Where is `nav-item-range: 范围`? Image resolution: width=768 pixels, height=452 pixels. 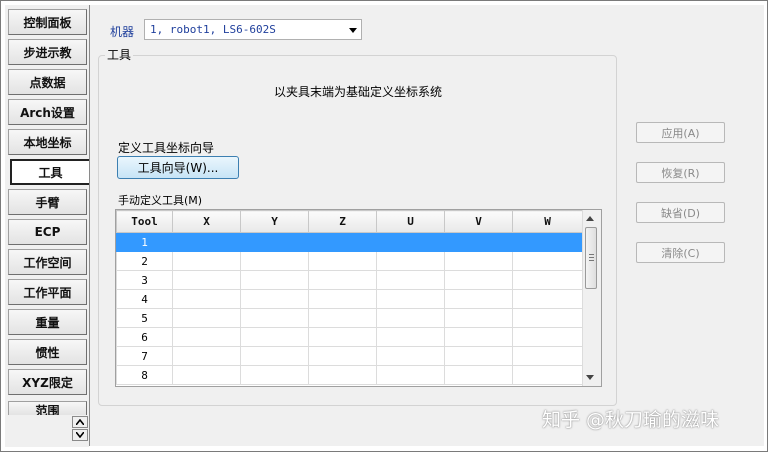
nav-item-range: 范围 is located at coordinates (47, 408).